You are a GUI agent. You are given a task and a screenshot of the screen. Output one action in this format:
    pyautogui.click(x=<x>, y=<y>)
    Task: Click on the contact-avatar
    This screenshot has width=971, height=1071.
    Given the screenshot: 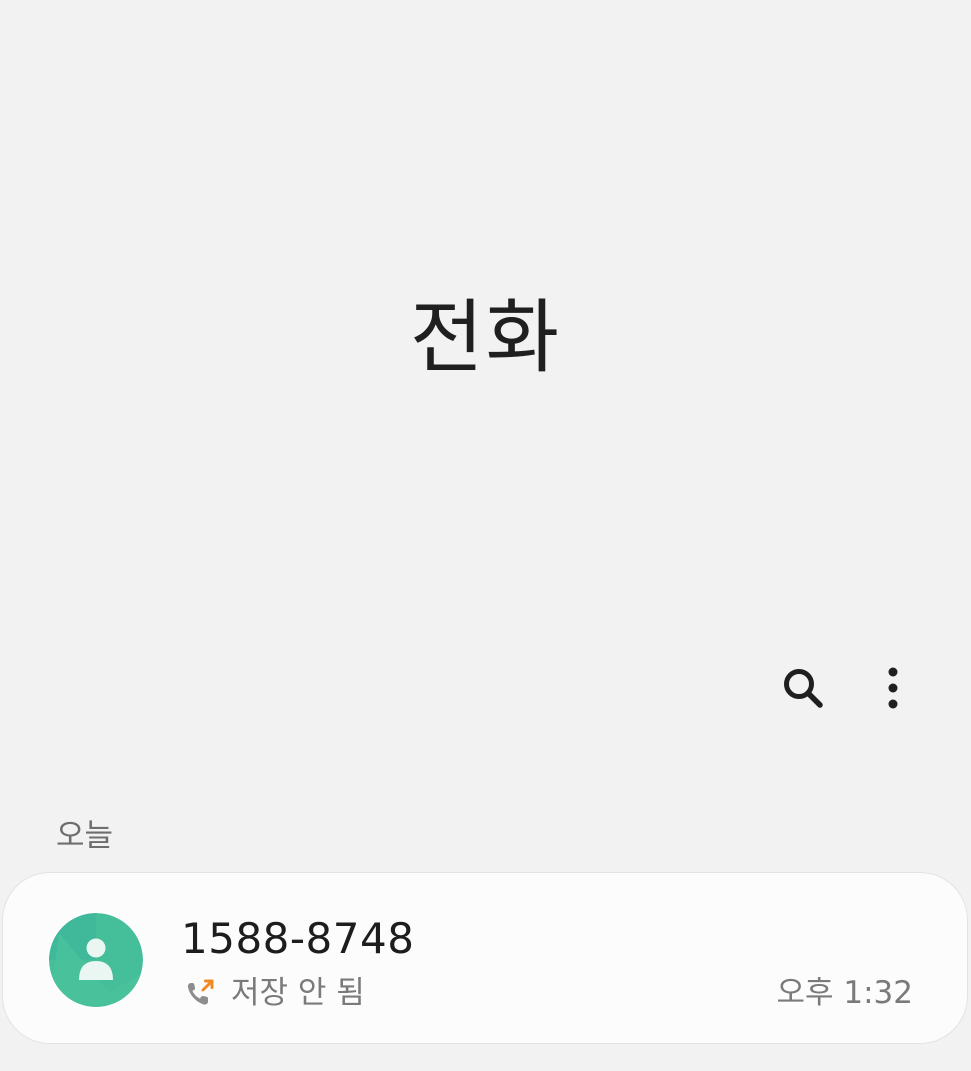 What is the action you would take?
    pyautogui.click(x=96, y=960)
    